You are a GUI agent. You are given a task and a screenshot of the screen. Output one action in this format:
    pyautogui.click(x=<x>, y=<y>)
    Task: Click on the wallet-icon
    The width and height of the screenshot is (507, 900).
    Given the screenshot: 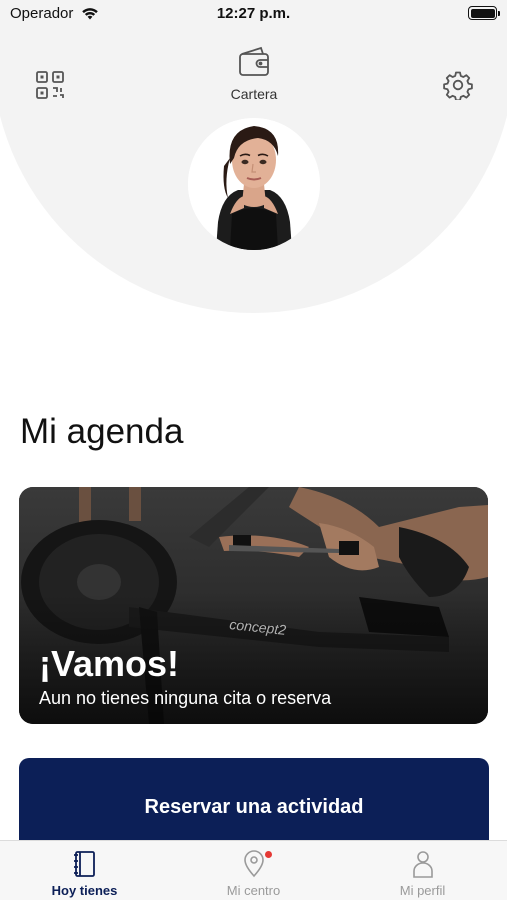 What is the action you would take?
    pyautogui.click(x=254, y=61)
    